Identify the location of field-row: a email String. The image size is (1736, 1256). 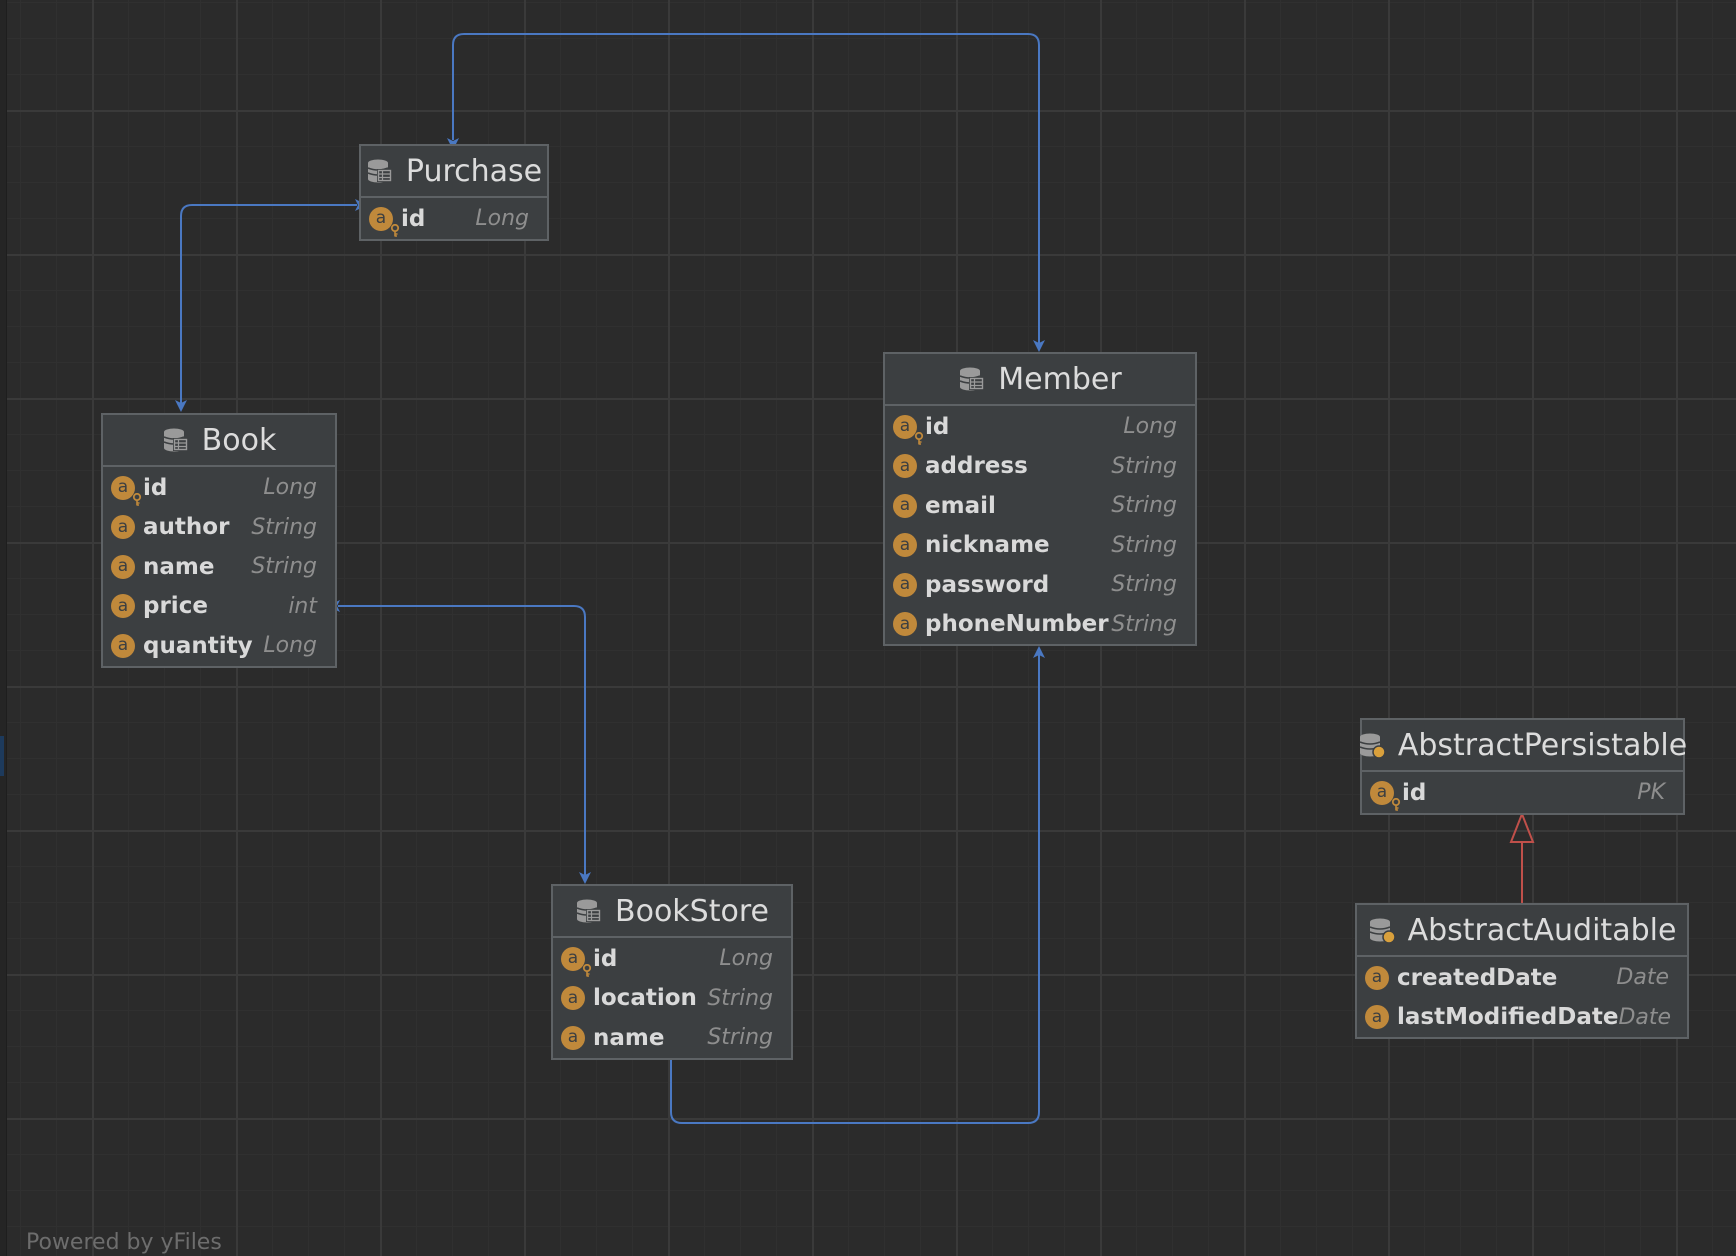
(1040, 506).